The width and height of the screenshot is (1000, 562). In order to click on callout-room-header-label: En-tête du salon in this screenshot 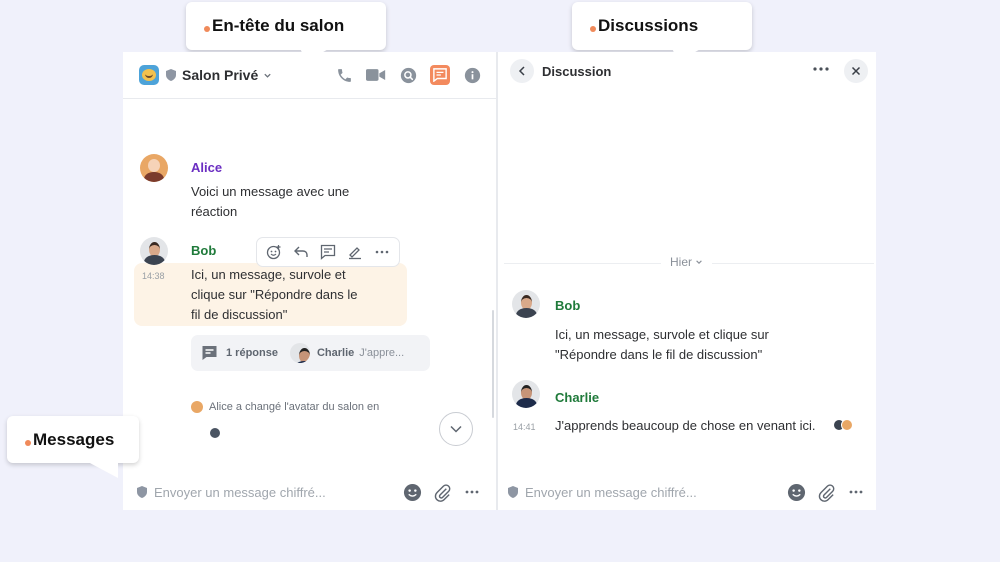, I will do `click(278, 25)`.